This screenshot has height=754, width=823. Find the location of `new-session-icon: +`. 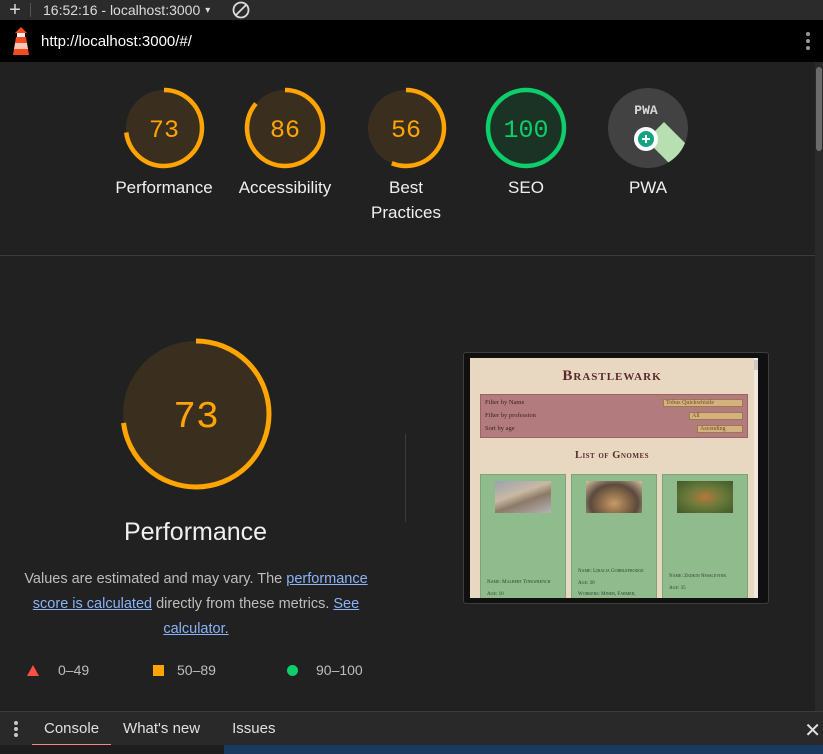

new-session-icon: + is located at coordinates (15, 10).